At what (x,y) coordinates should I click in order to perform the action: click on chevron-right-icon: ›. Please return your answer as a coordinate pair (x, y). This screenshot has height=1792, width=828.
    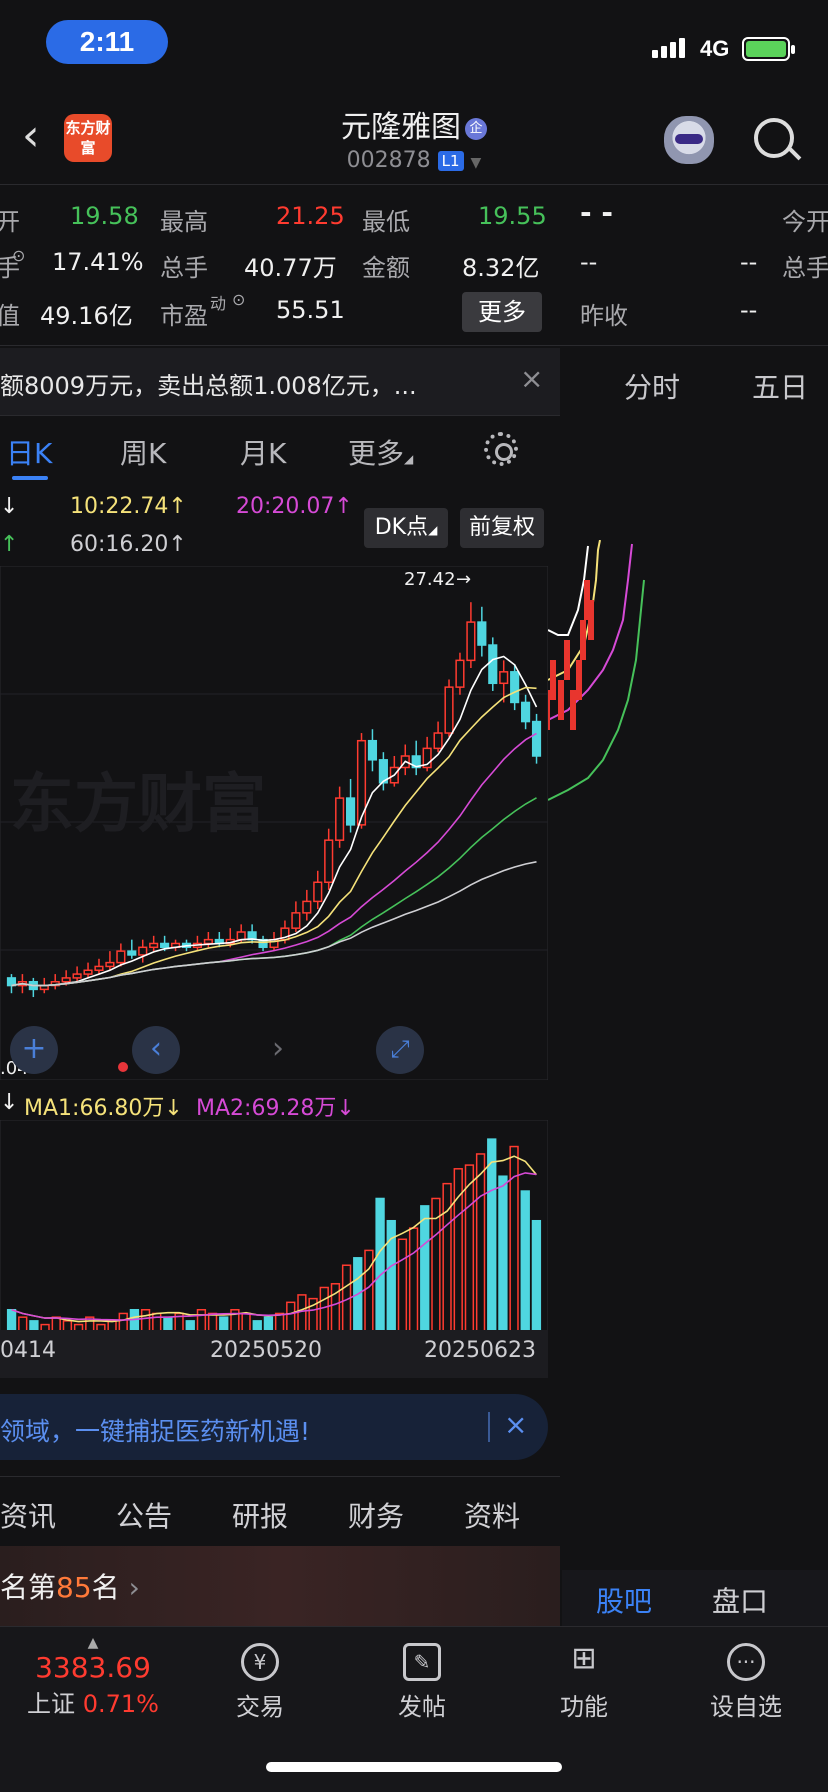
    Looking at the image, I should click on (134, 1587).